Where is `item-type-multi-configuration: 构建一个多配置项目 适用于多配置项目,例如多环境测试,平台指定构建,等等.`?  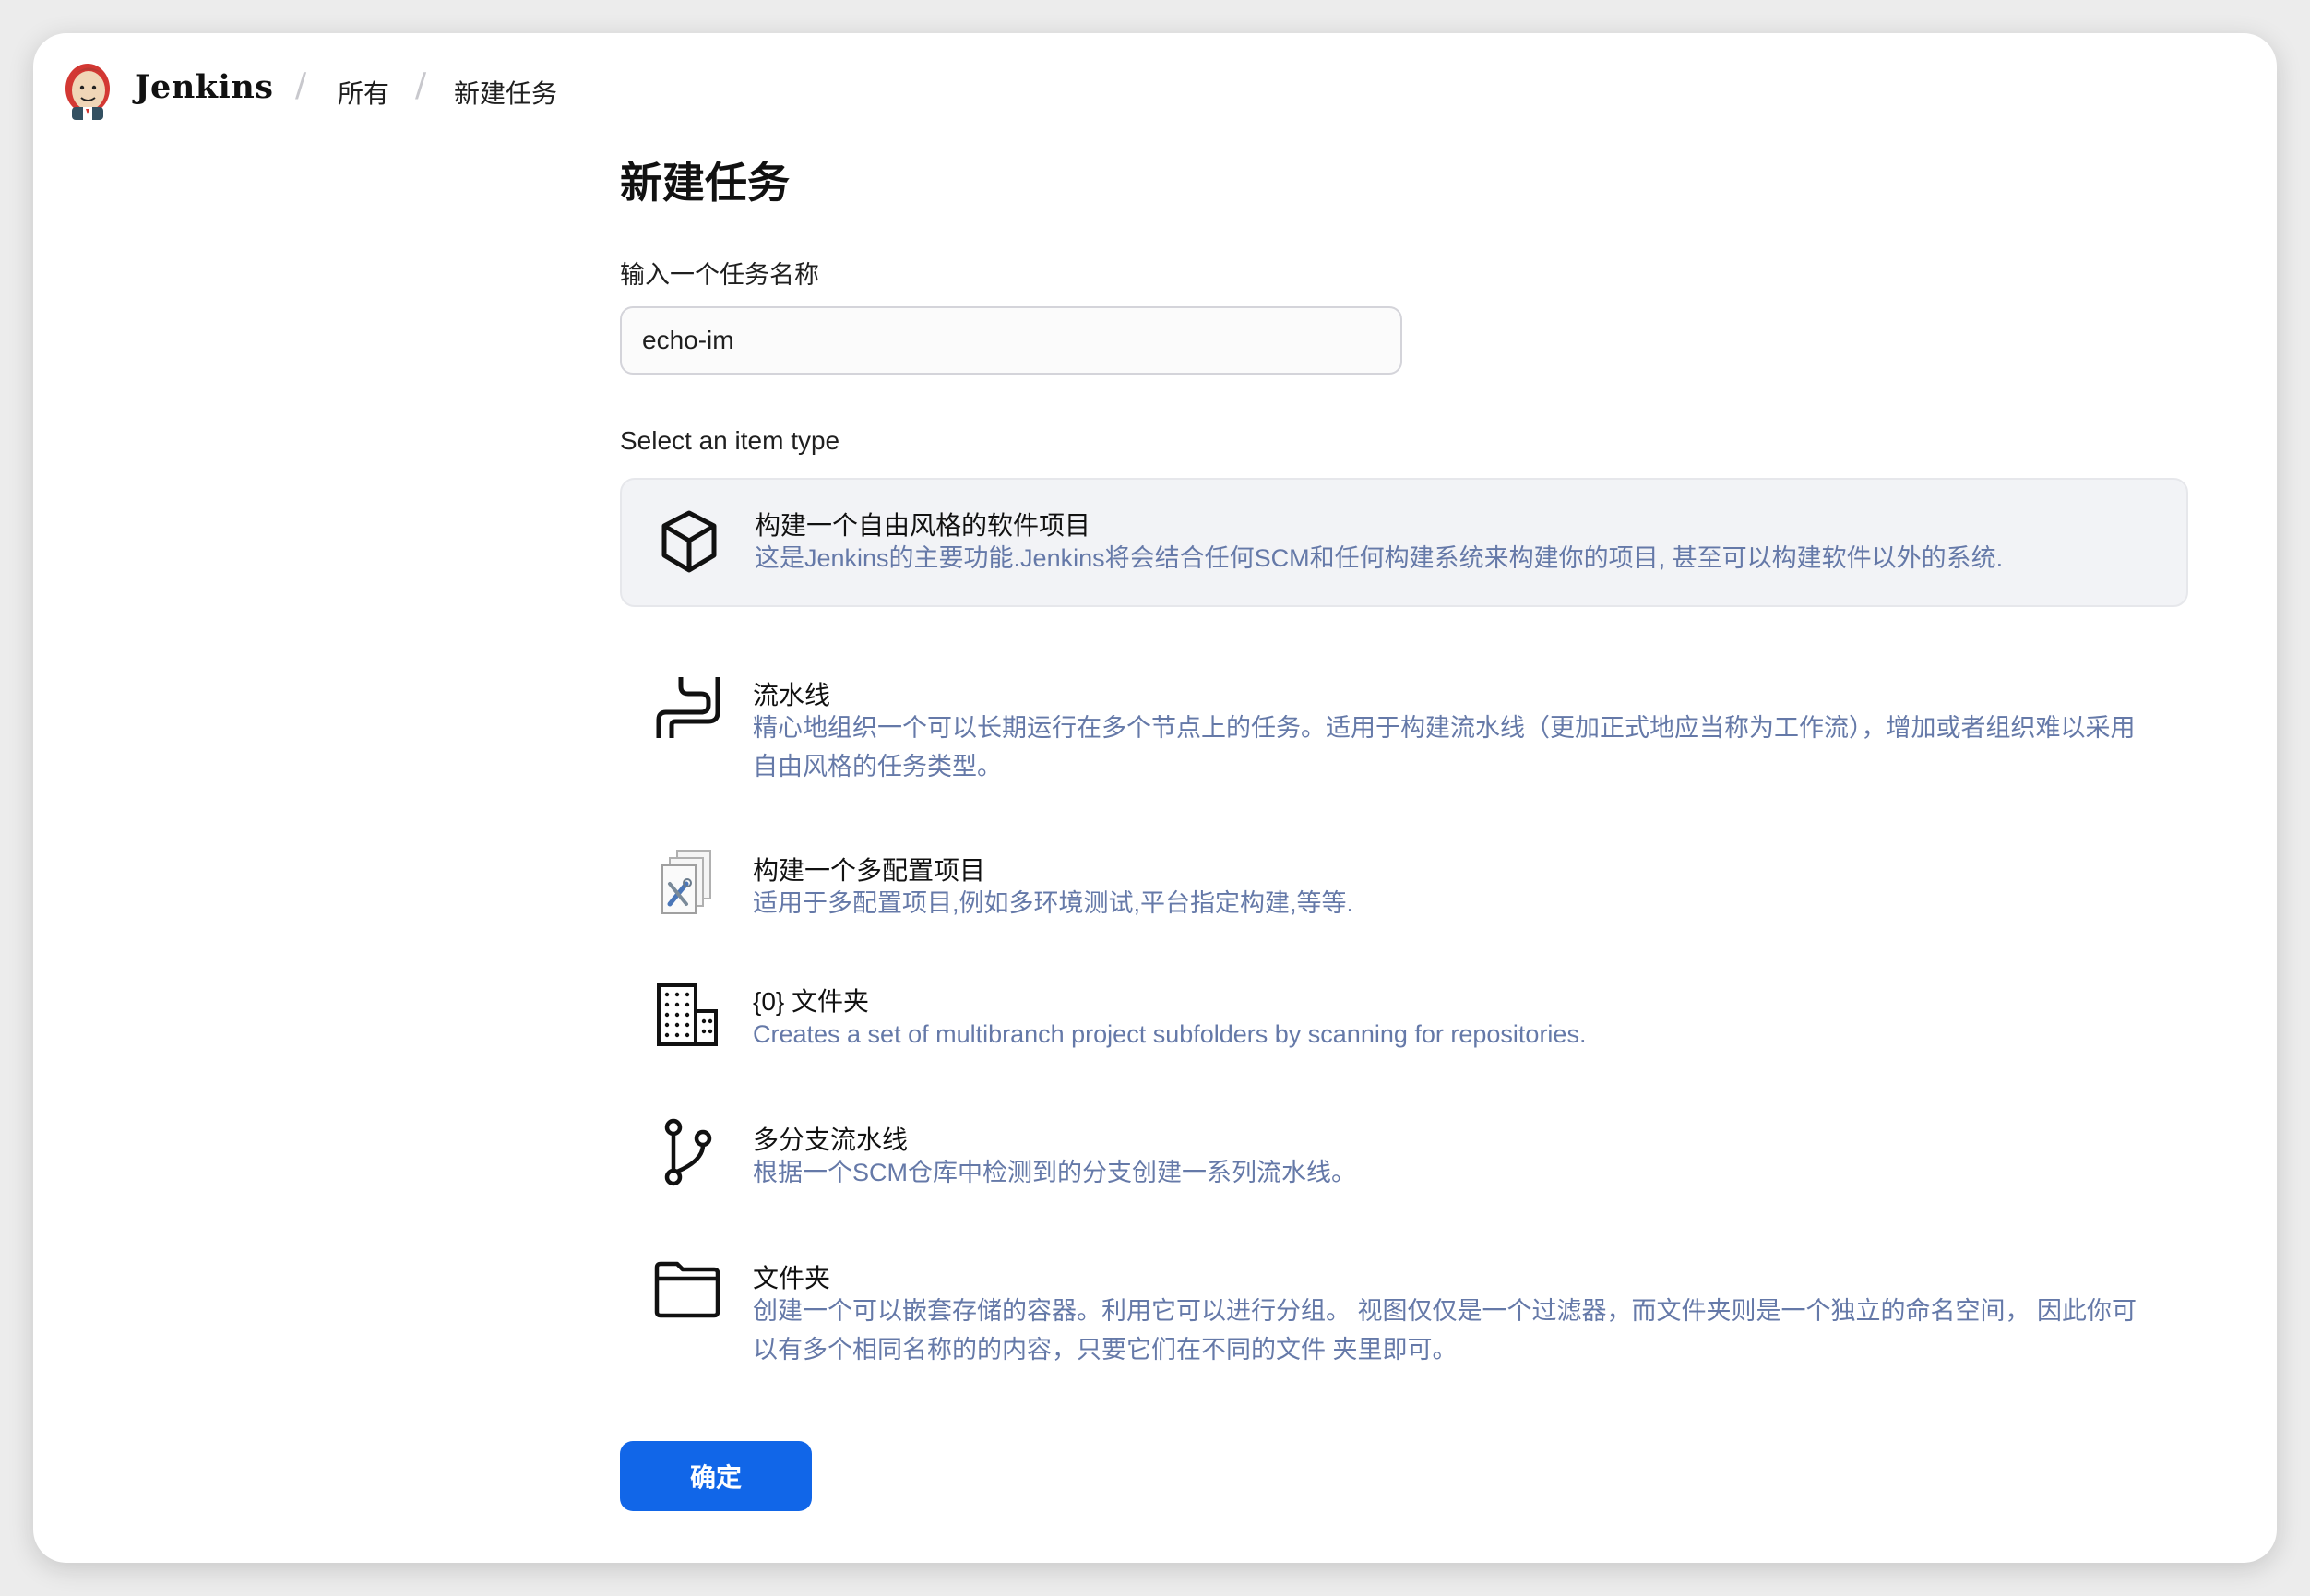
item-type-multi-configuration: 构建一个多配置项目 适用于多配置项目,例如多环境测试,平台指定构建,等等. is located at coordinates (1404, 883).